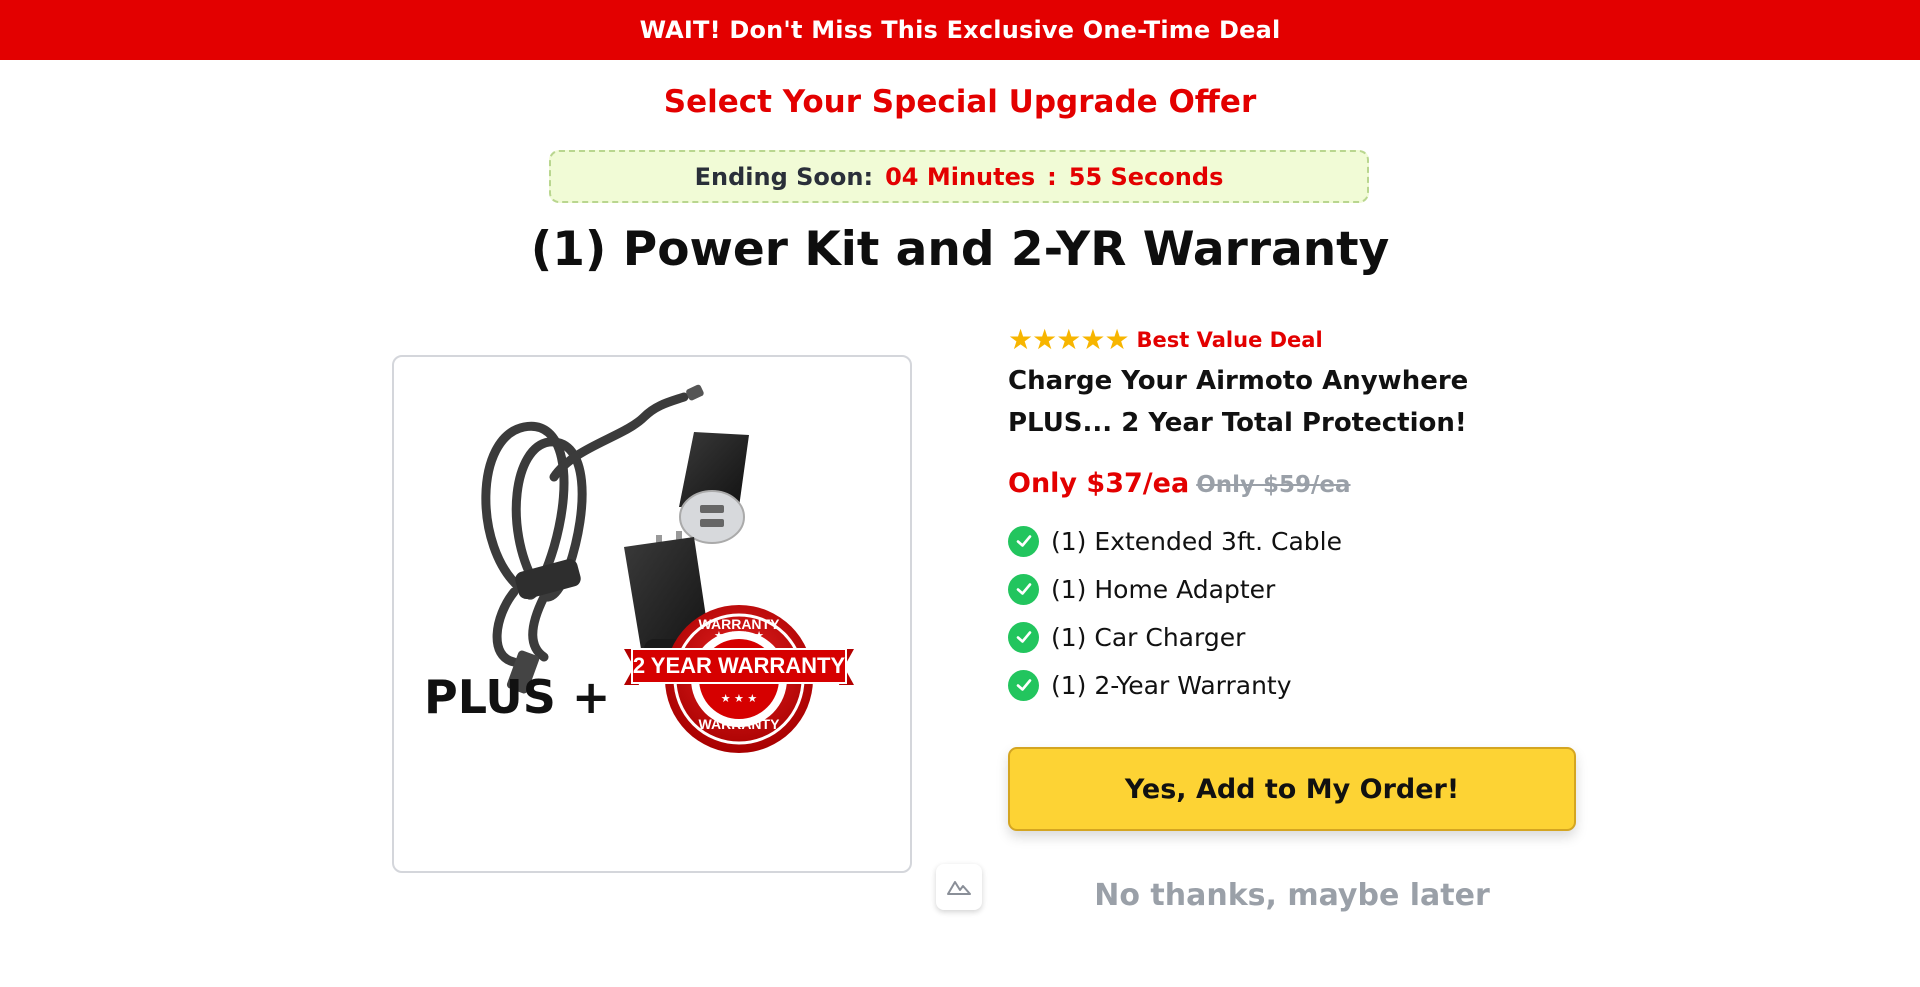 The width and height of the screenshot is (1920, 987). What do you see at coordinates (784, 176) in the screenshot?
I see `timer-label: Ending Soon:` at bounding box center [784, 176].